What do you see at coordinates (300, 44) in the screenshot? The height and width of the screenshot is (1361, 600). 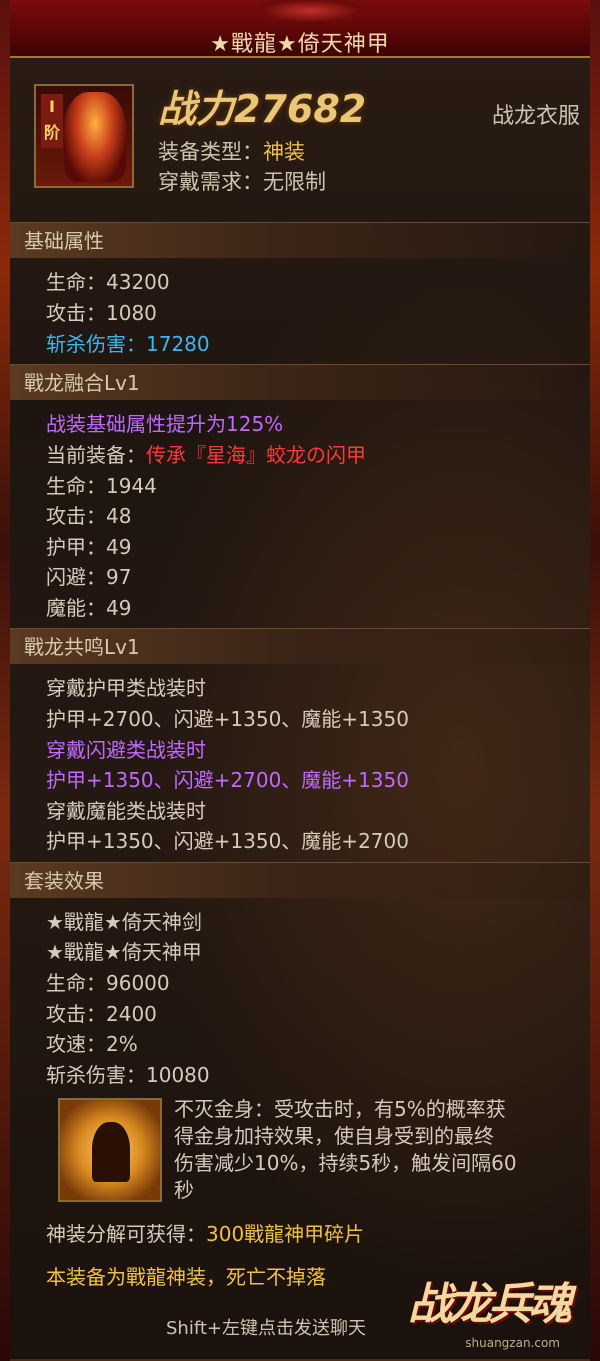 I see `item-title: ★戰龍★倚天神甲` at bounding box center [300, 44].